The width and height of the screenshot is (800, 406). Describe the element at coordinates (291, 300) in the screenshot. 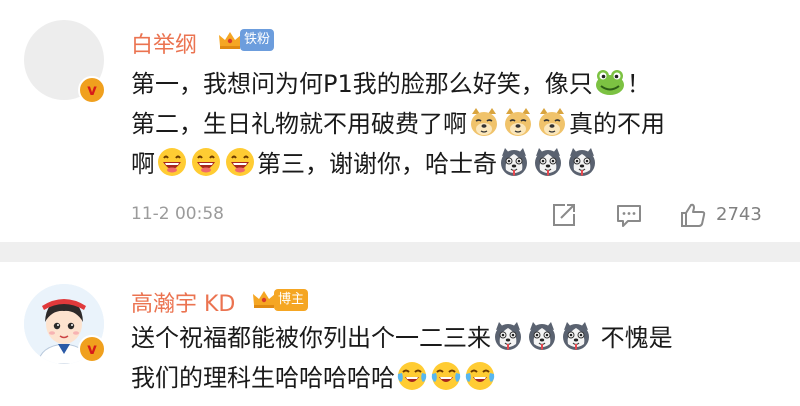

I see `host-badge: 博主` at that location.